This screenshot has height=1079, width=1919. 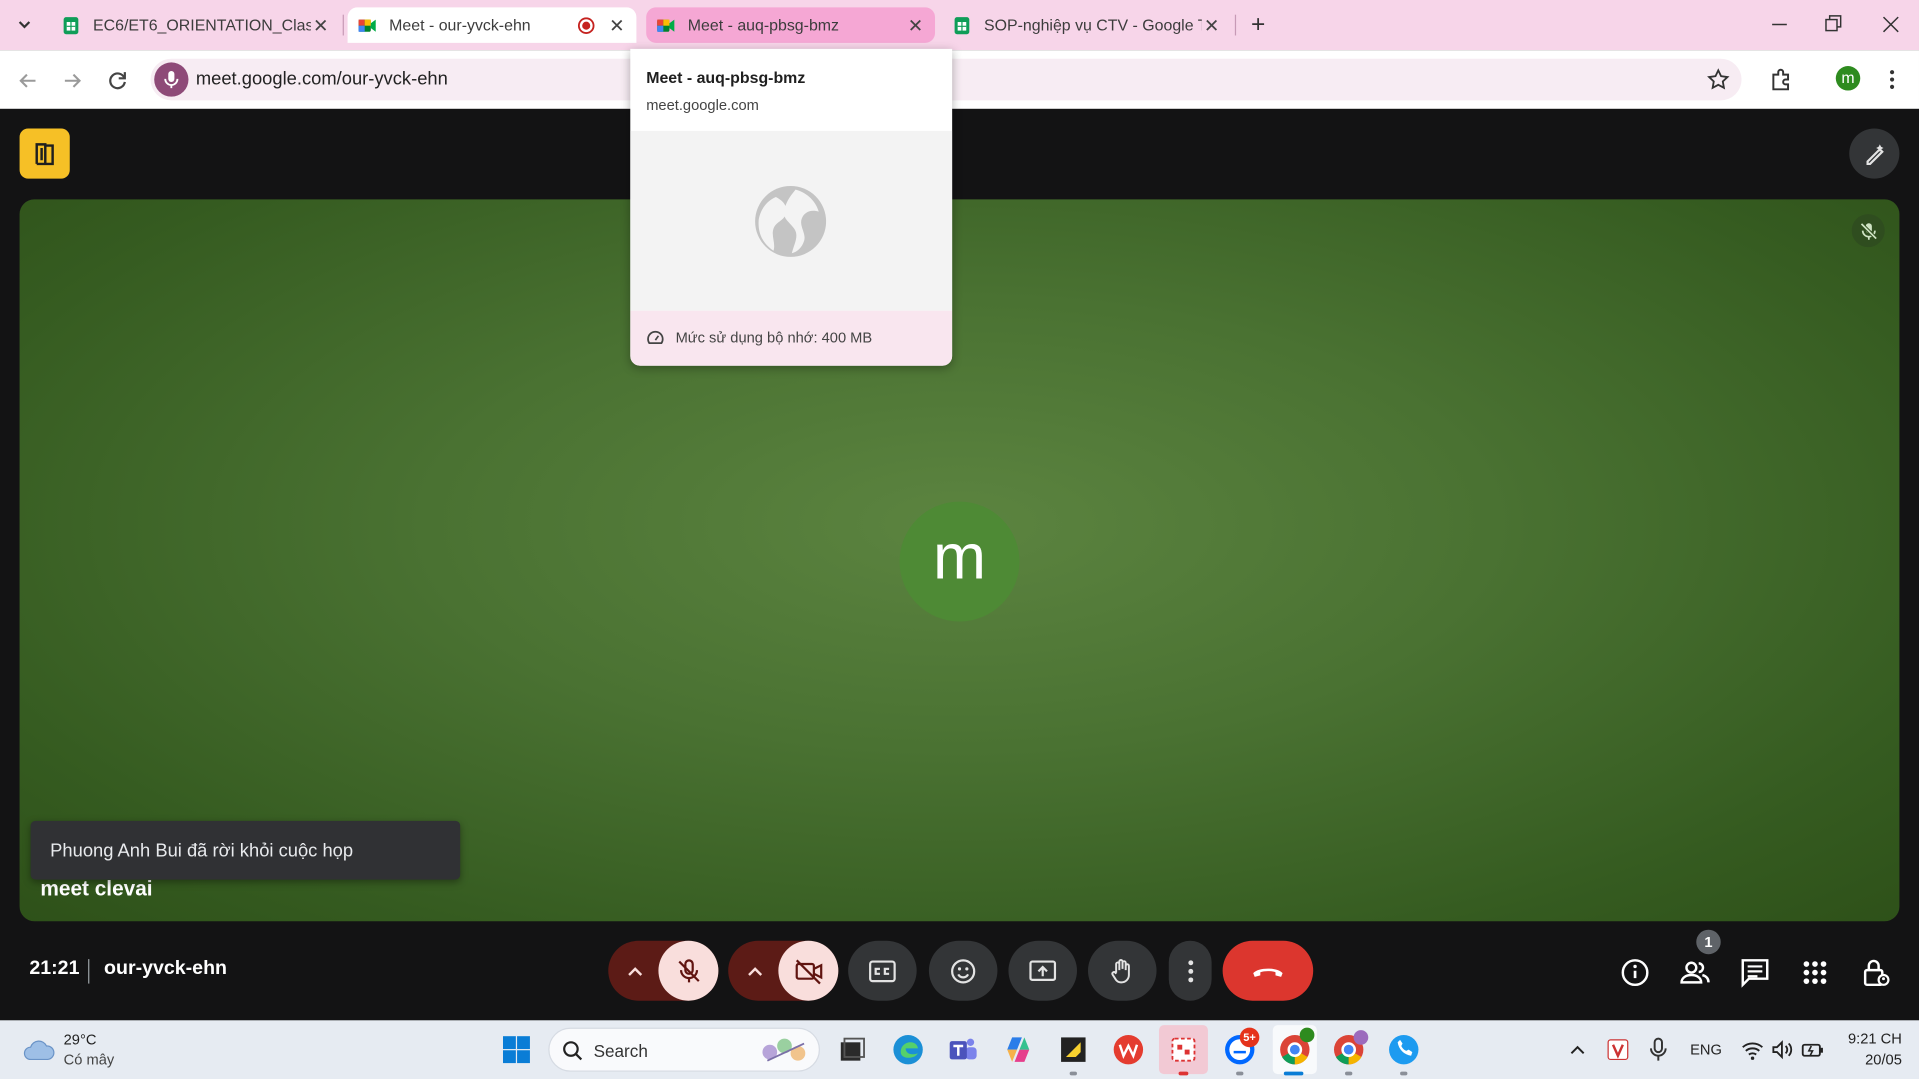 What do you see at coordinates (117, 80) in the screenshot?
I see `reload-button` at bounding box center [117, 80].